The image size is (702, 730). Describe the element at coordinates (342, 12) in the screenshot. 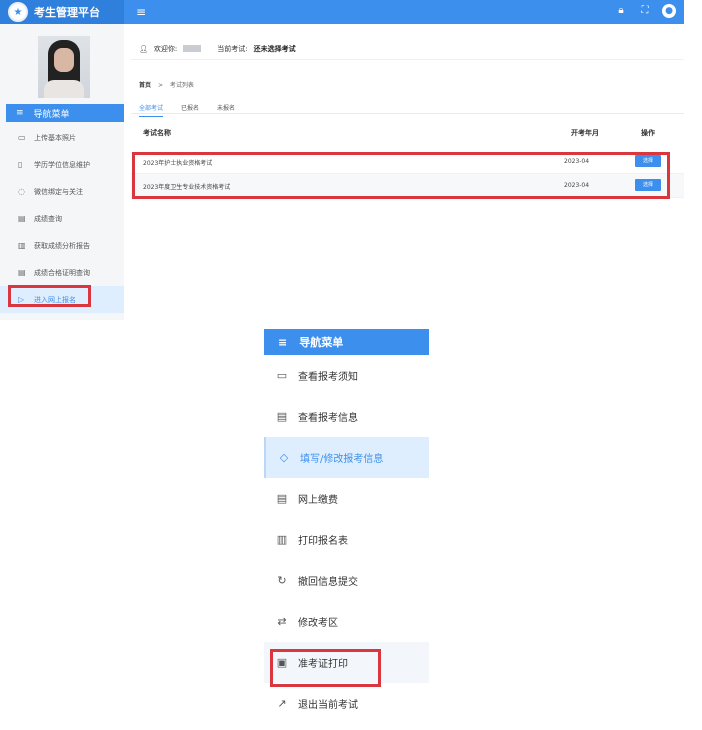

I see `top-navbar: ★ 考生管理平台 ≡ 🔒︎ ⛶ ●` at that location.